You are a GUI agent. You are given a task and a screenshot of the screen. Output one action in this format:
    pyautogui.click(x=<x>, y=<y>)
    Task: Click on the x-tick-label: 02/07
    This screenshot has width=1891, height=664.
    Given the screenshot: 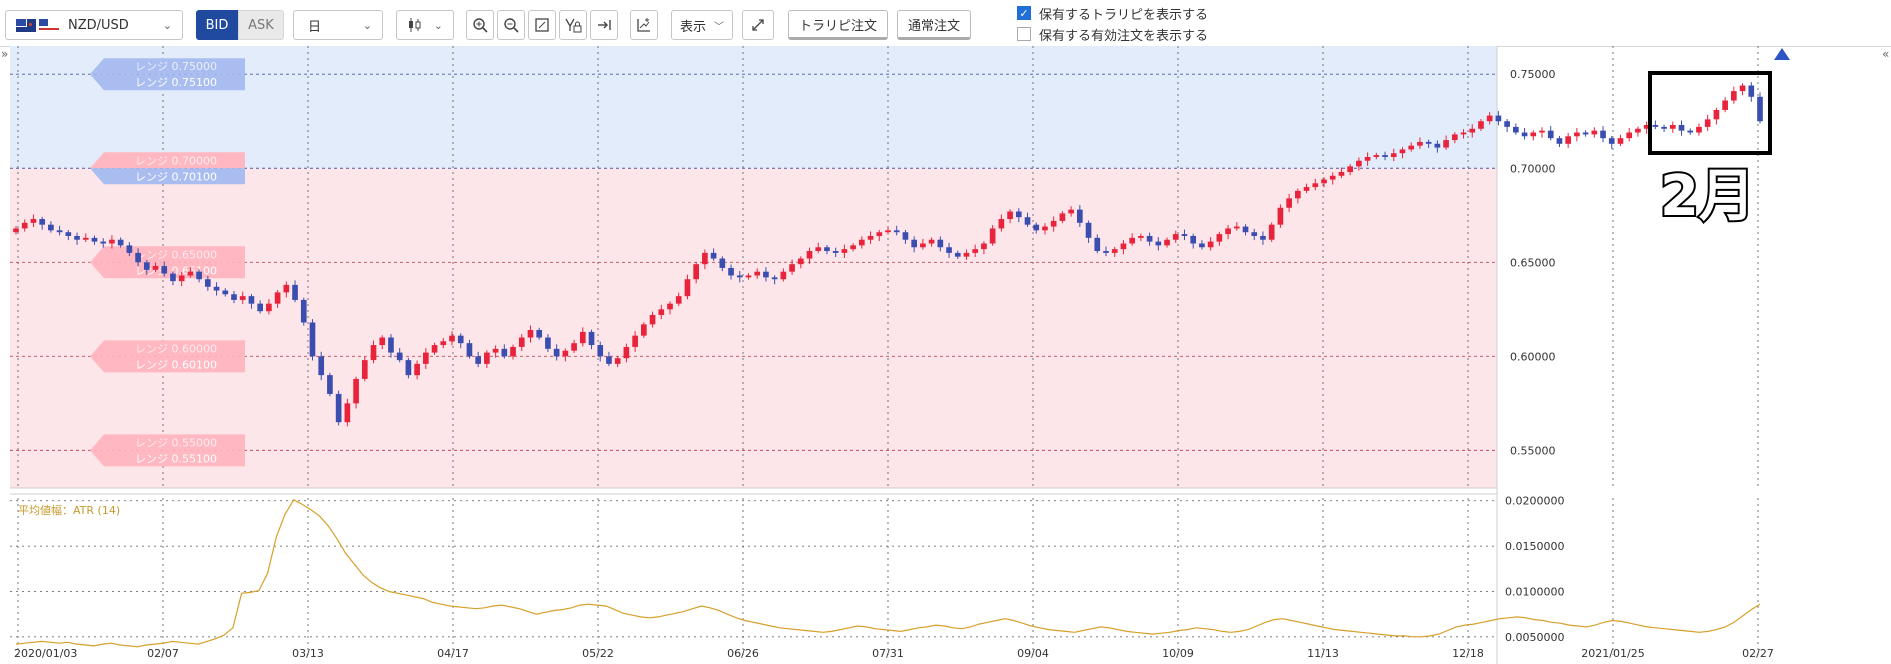 What is the action you would take?
    pyautogui.click(x=163, y=653)
    